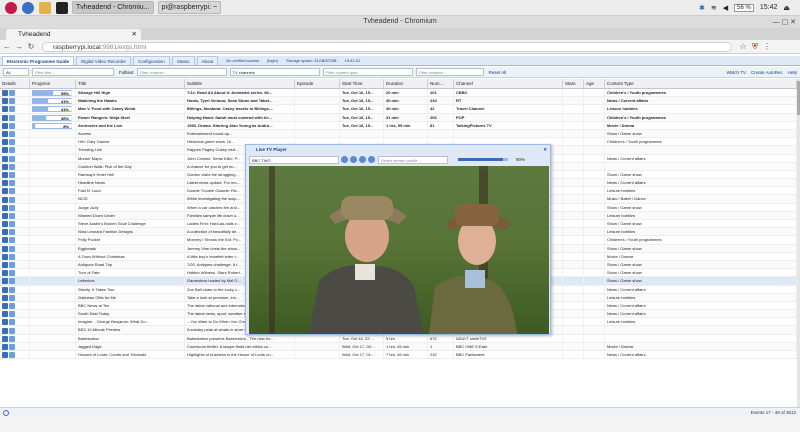  I want to click on column-header: Age, so click(594, 83).